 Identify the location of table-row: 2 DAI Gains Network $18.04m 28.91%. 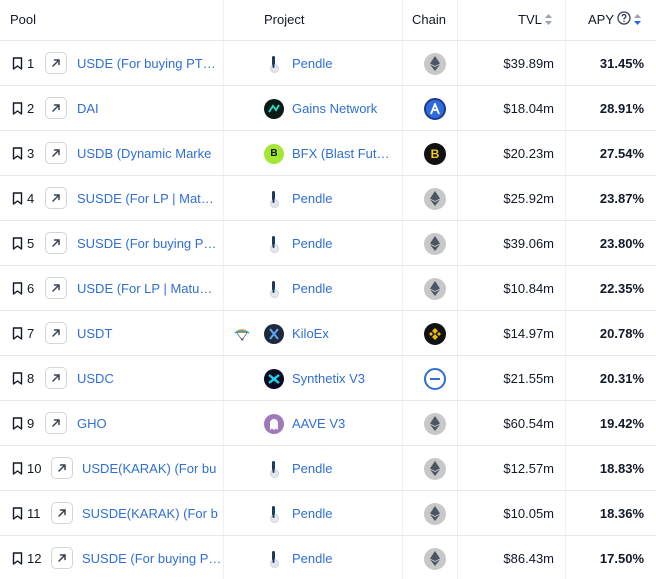
(328, 108).